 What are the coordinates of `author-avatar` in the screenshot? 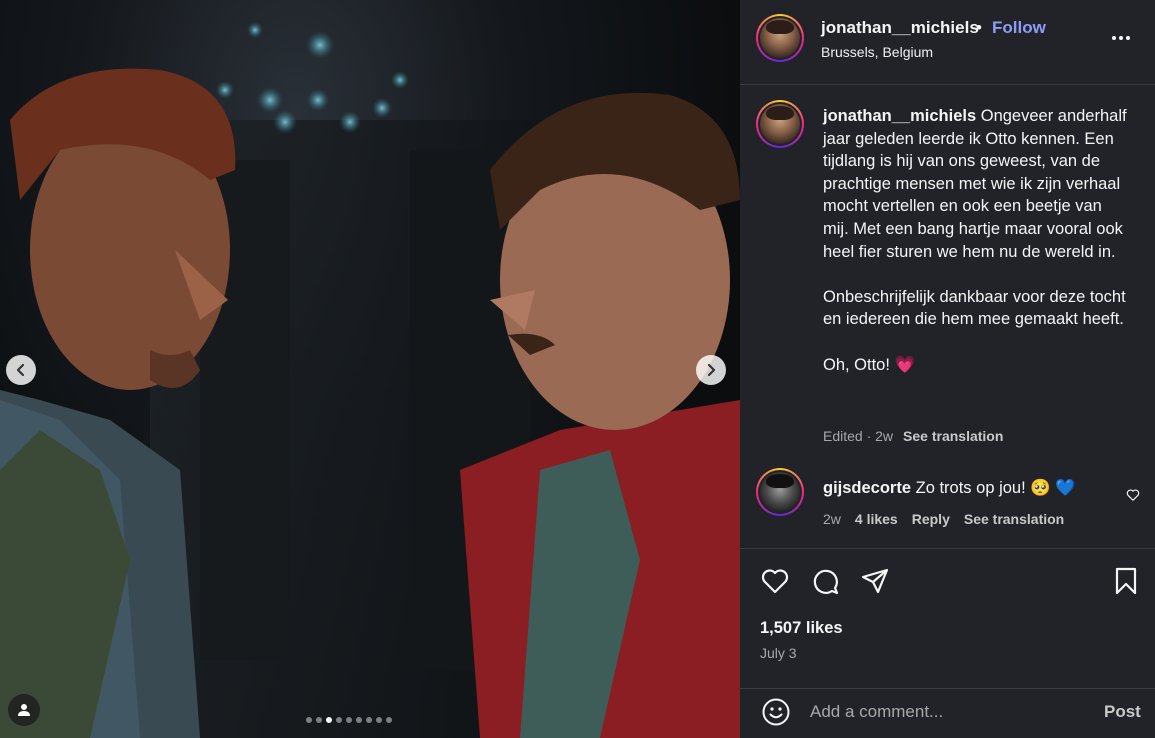 It's located at (780, 38).